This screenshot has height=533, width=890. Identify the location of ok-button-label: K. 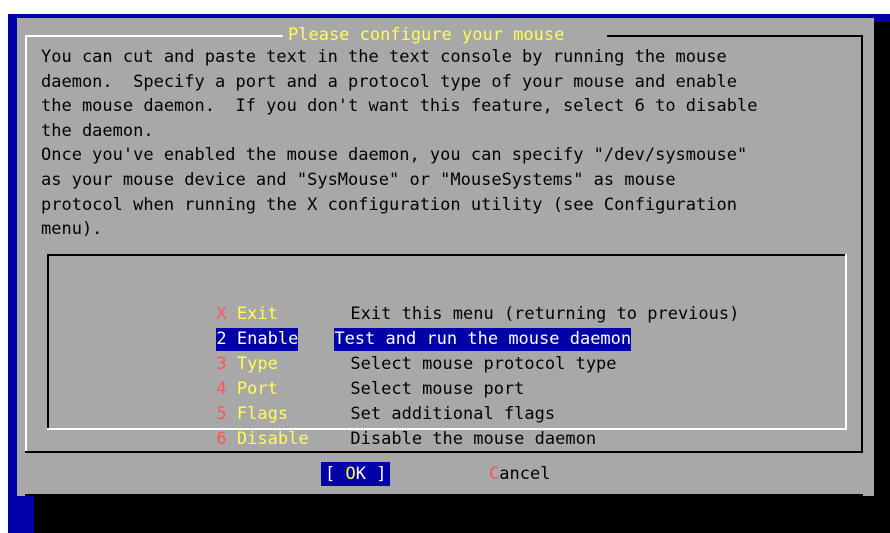
(366, 474).